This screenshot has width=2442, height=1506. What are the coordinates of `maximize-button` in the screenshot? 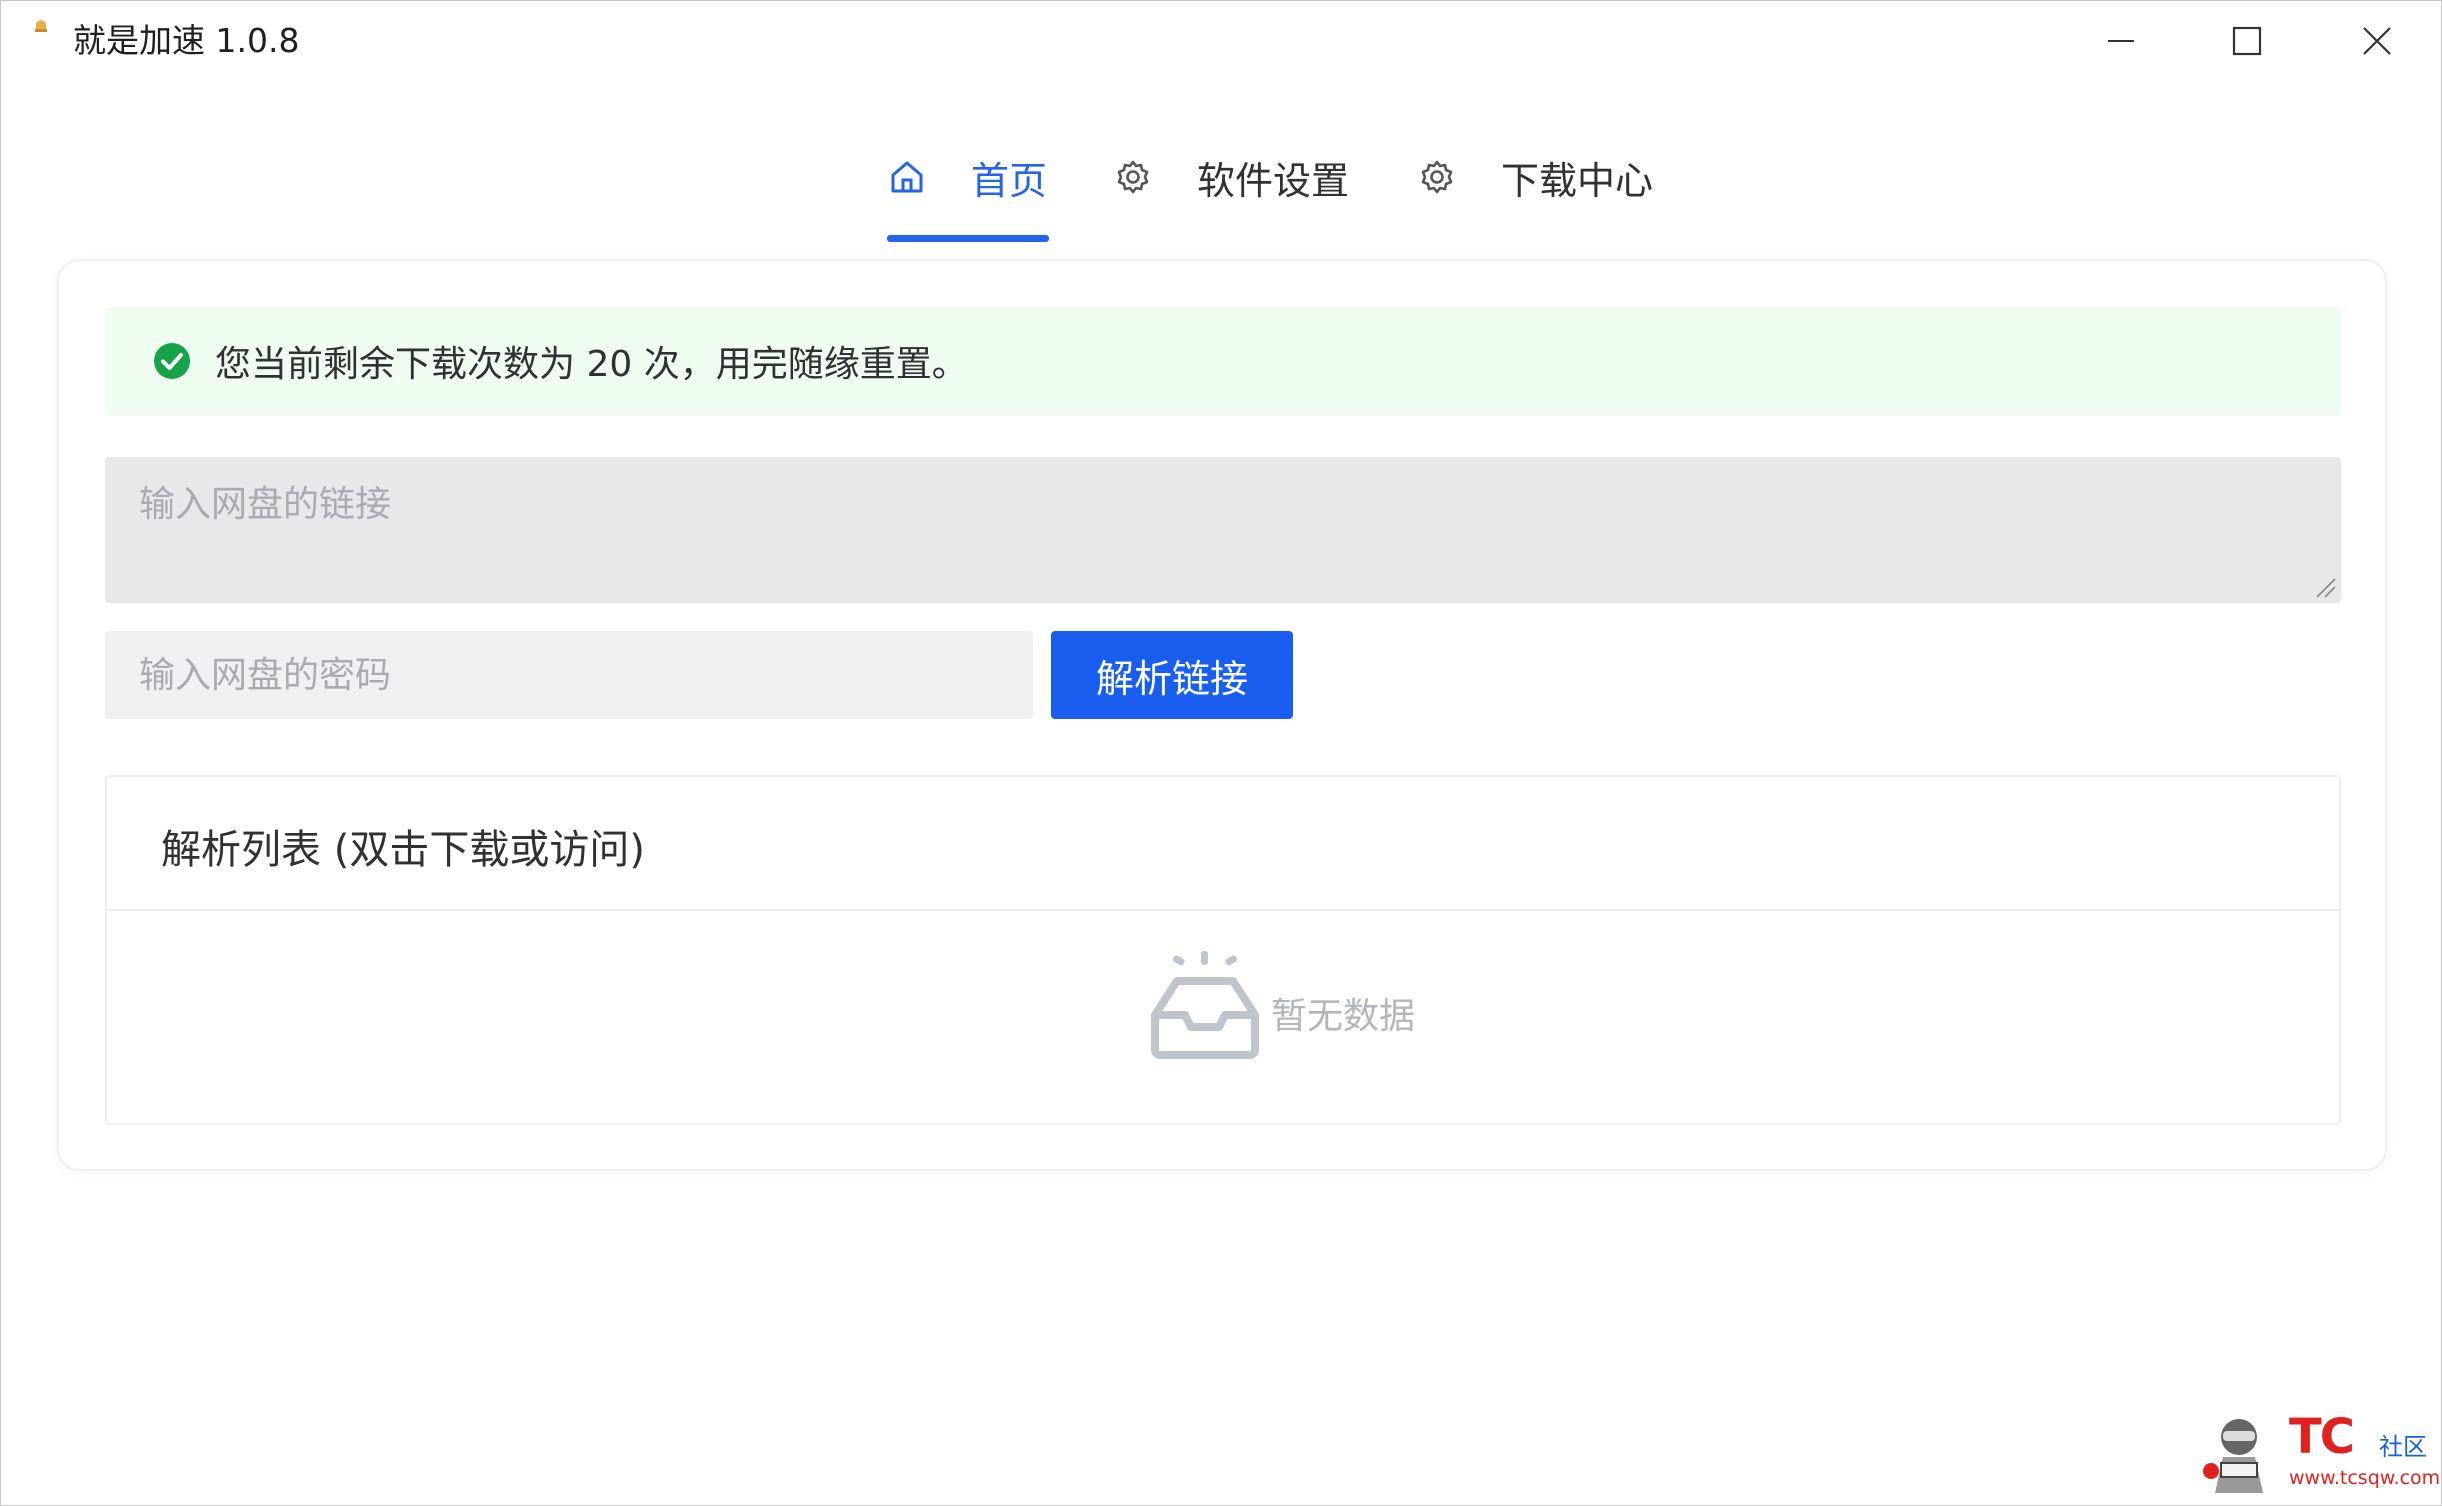 It's located at (2247, 41).